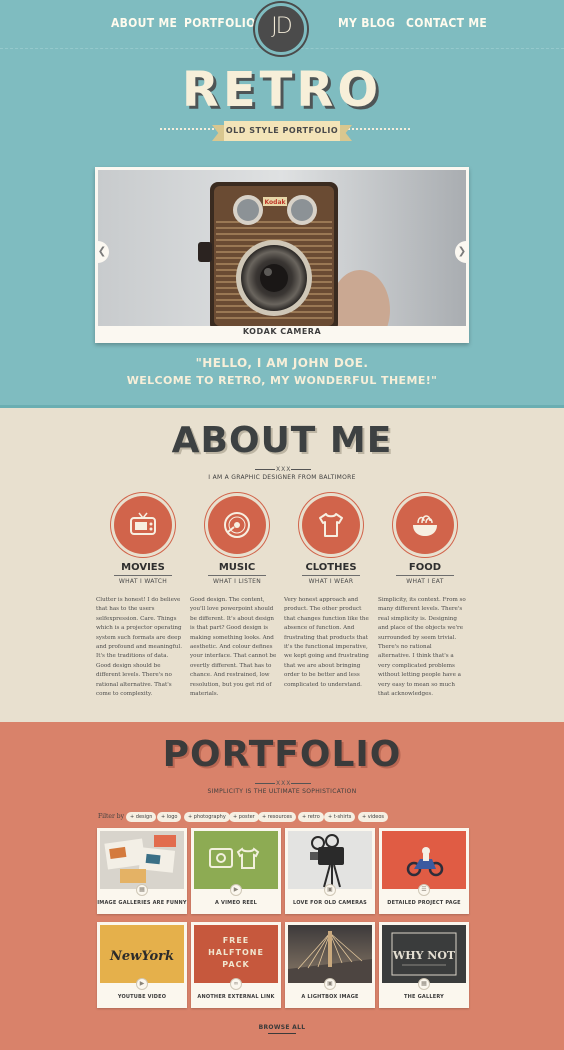  I want to click on portfolio-item: ☰ DETAILED PROJECT PAGE, so click(424, 871).